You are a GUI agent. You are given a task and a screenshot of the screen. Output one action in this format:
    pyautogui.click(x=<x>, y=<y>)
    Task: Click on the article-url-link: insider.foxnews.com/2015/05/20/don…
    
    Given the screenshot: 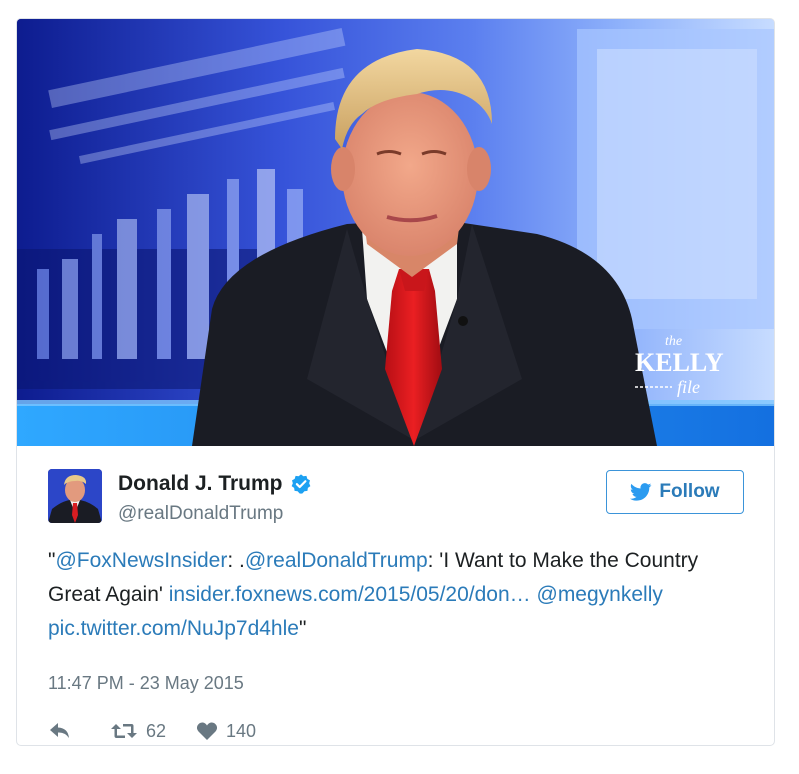 What is the action you would take?
    pyautogui.click(x=350, y=594)
    